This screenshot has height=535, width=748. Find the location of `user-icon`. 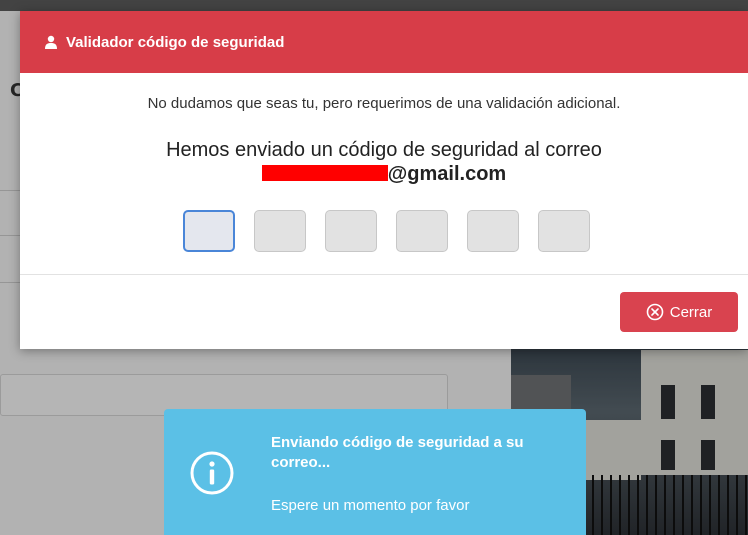

user-icon is located at coordinates (51, 42).